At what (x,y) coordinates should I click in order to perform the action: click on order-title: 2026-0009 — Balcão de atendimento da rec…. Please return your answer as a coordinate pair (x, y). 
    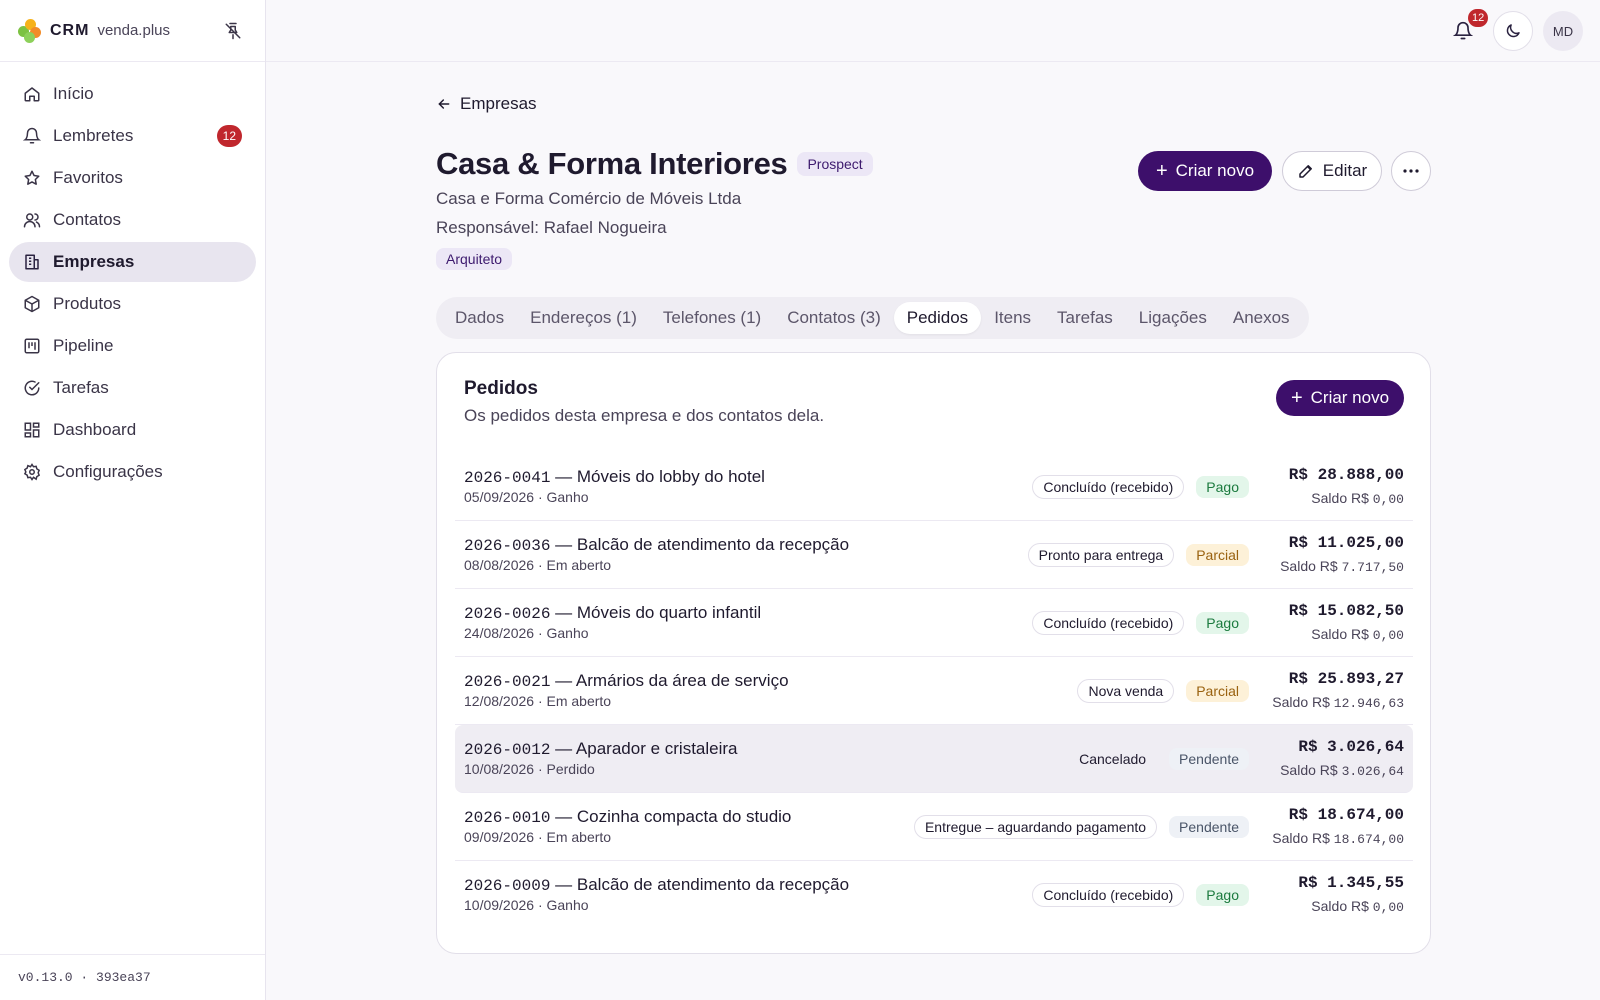
    Looking at the image, I should click on (656, 885).